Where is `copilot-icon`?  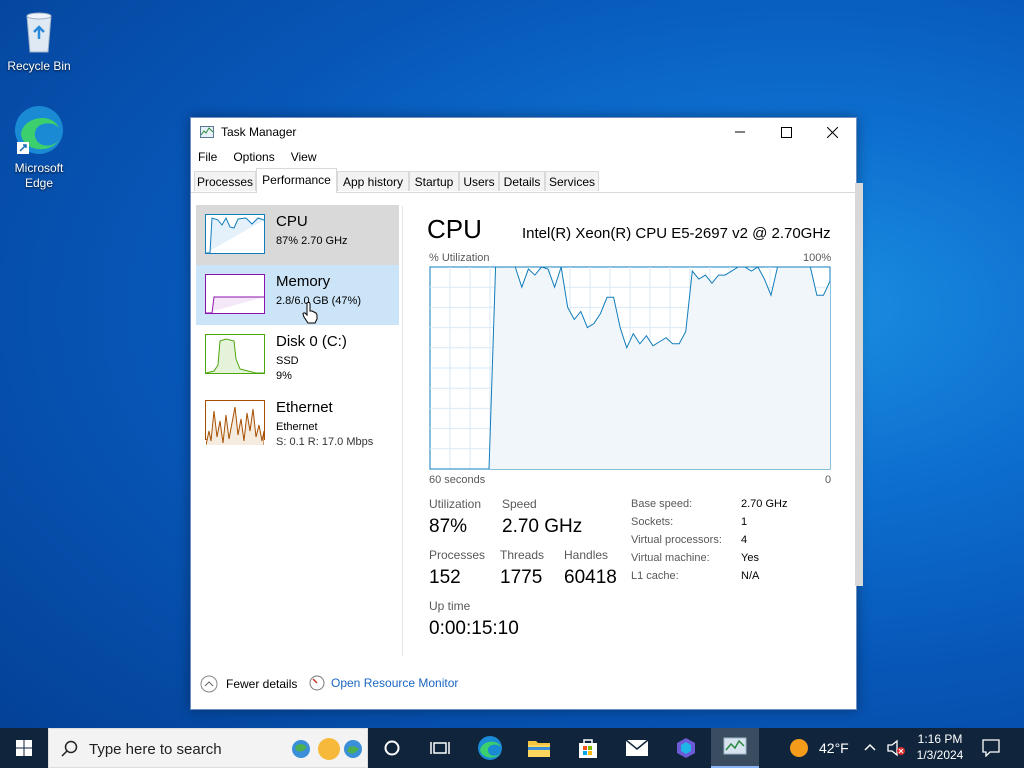 copilot-icon is located at coordinates (686, 748).